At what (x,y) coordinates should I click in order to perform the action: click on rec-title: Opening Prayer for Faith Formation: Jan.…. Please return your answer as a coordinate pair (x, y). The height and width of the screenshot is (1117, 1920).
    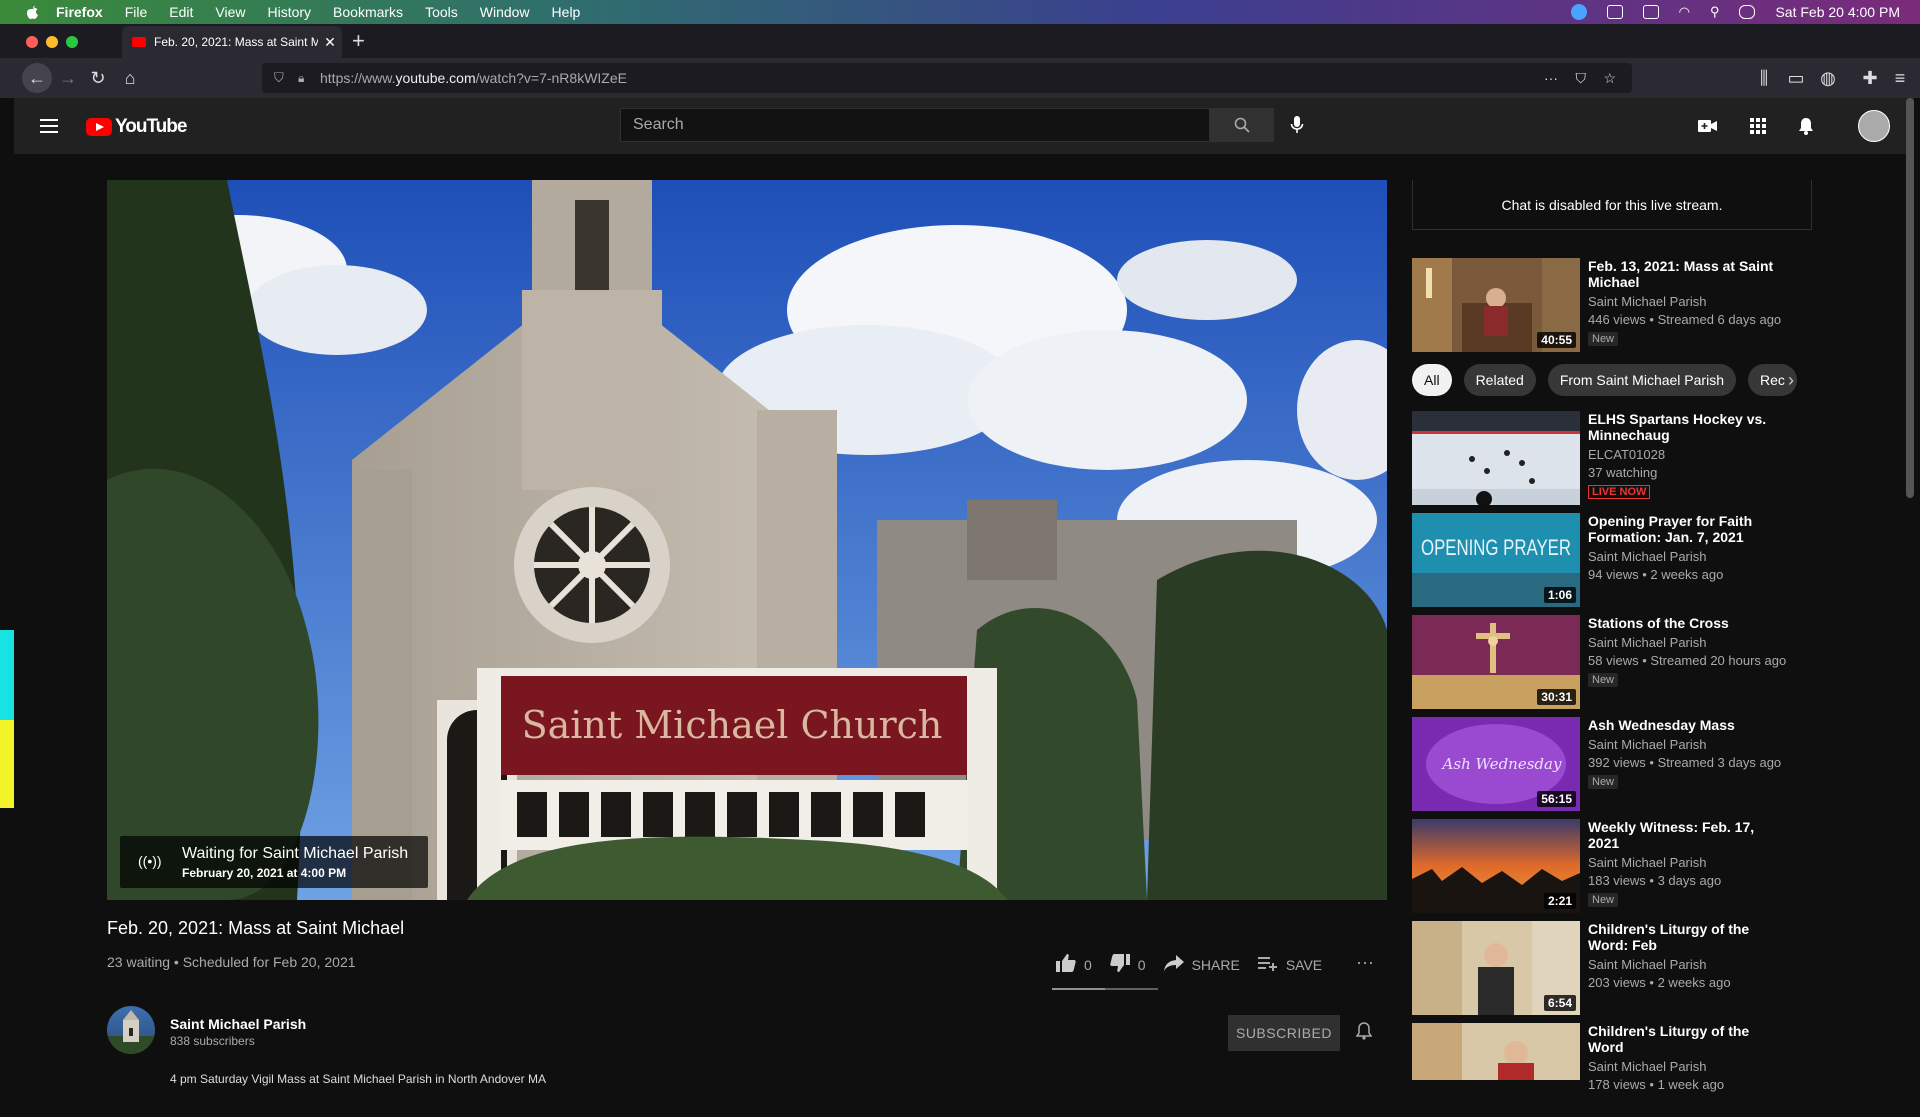
    Looking at the image, I should click on (1688, 529).